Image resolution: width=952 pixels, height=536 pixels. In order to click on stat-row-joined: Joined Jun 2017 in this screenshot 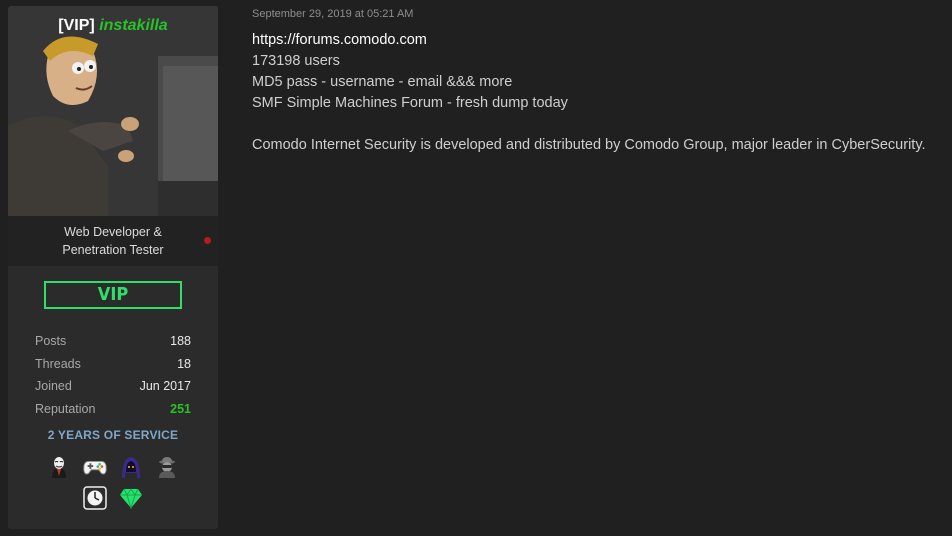, I will do `click(113, 386)`.